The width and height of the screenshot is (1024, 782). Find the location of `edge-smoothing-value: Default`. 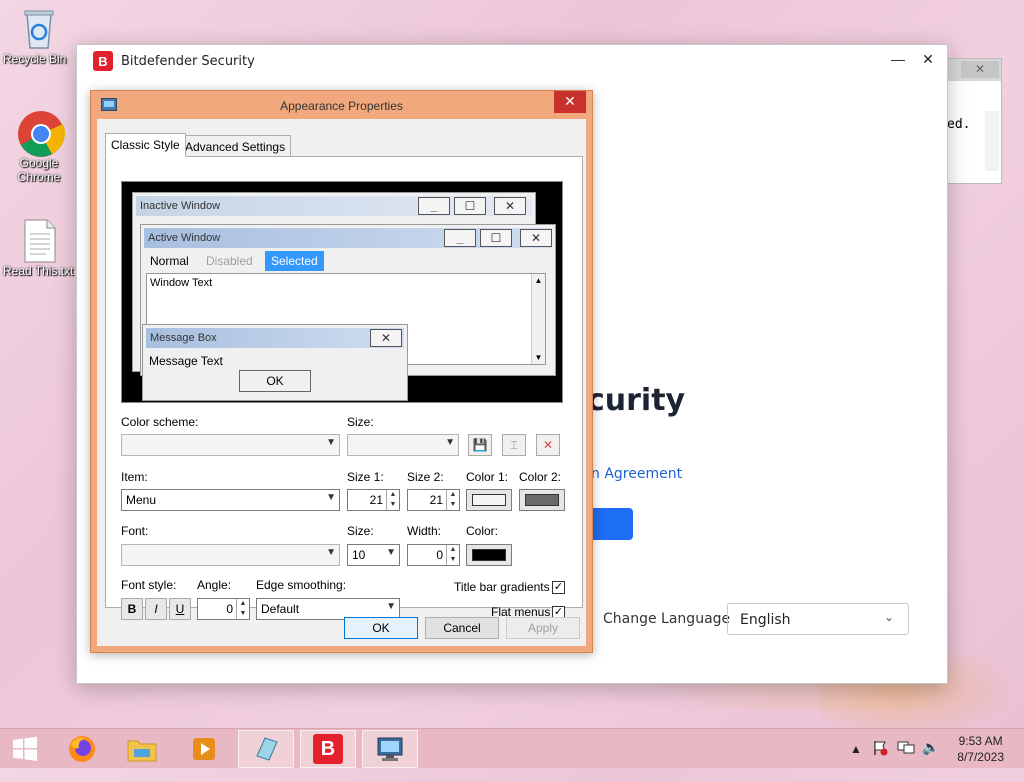

edge-smoothing-value: Default is located at coordinates (280, 609).